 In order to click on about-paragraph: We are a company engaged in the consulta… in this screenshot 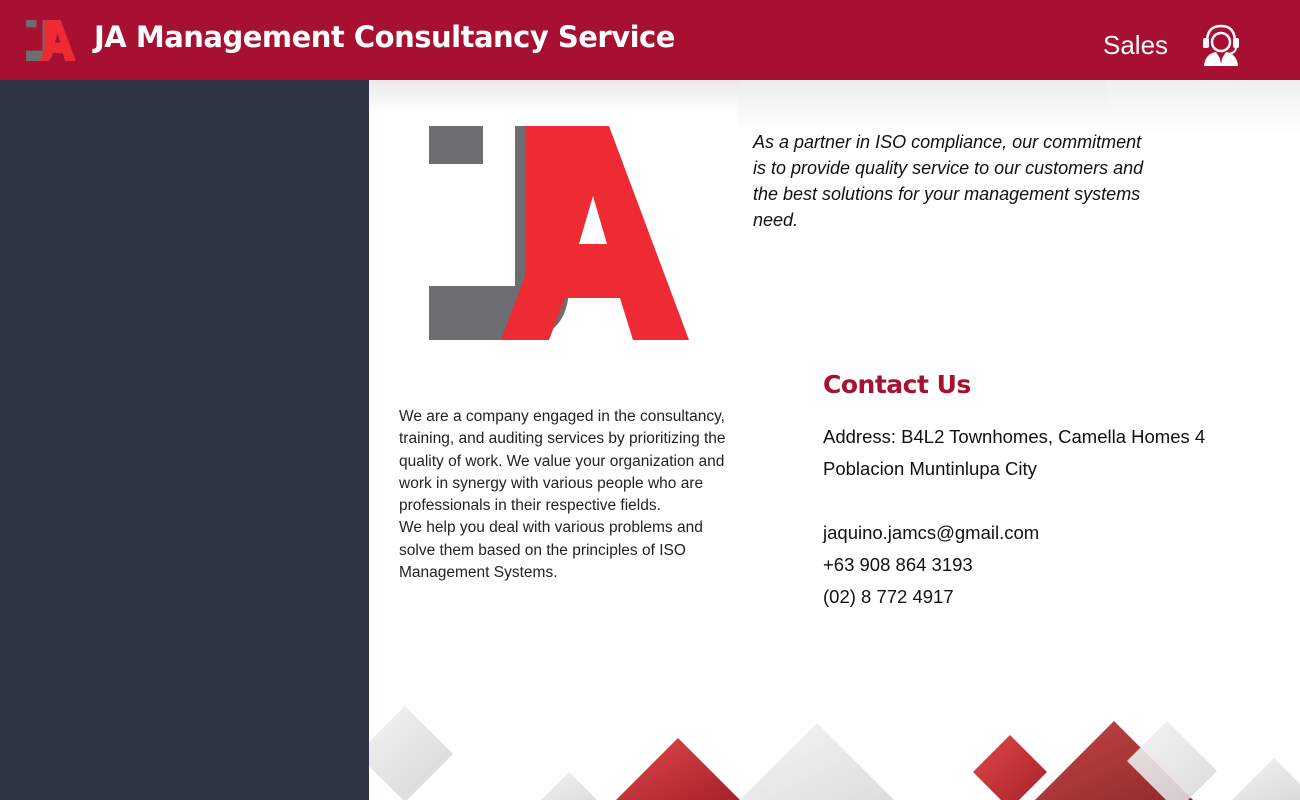, I will do `click(562, 461)`.